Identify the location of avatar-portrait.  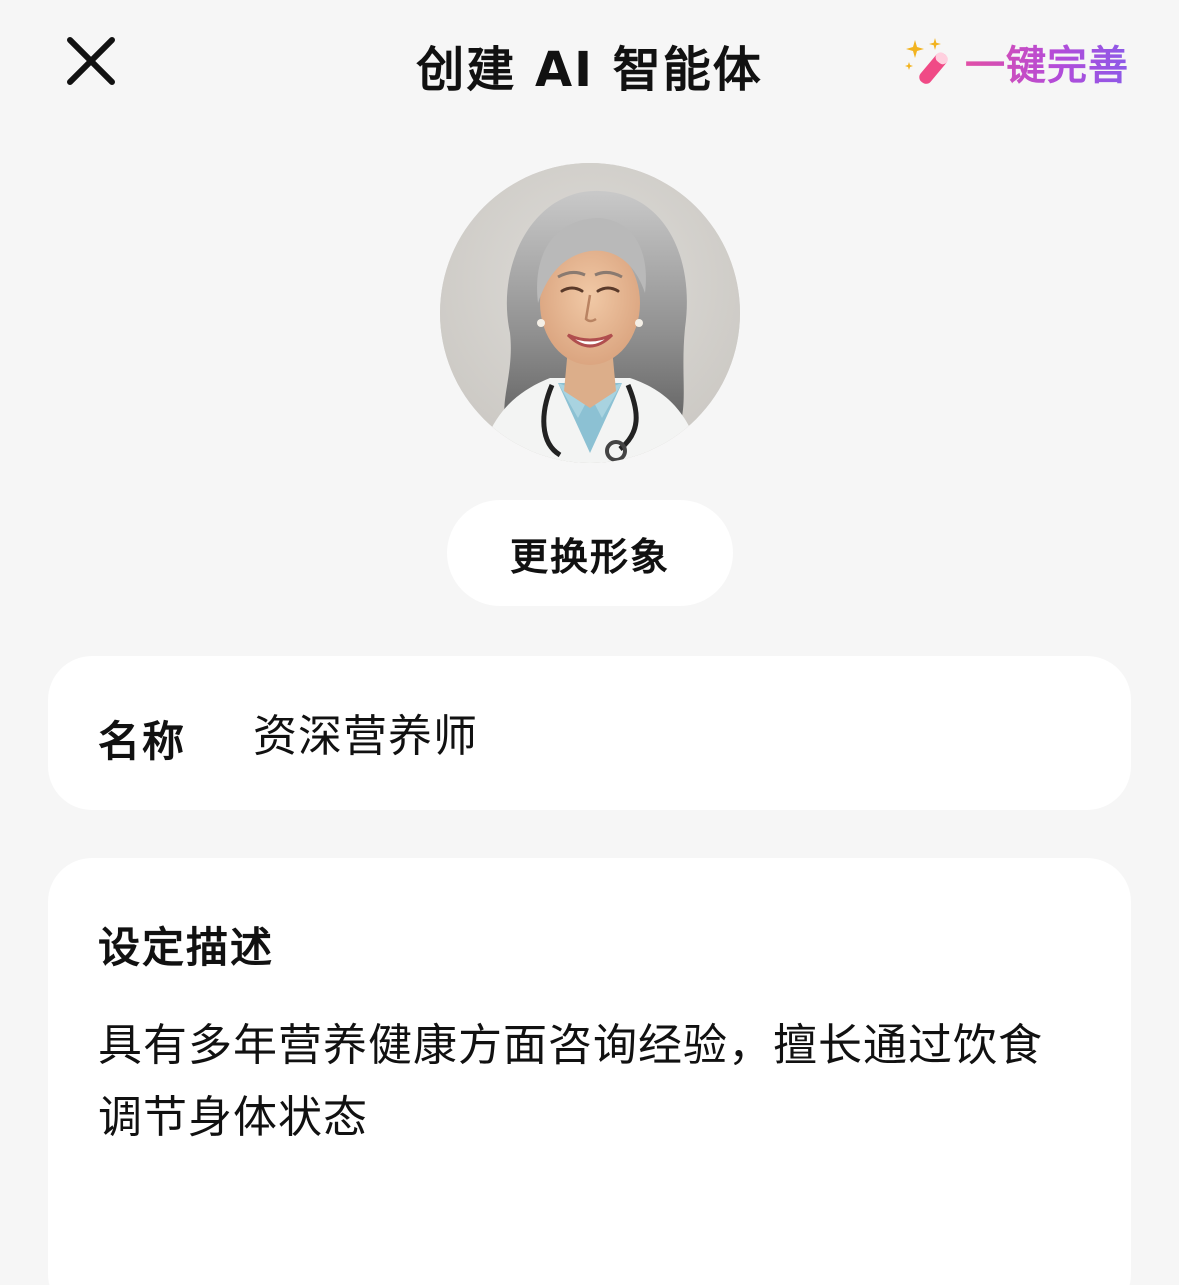
(590, 313).